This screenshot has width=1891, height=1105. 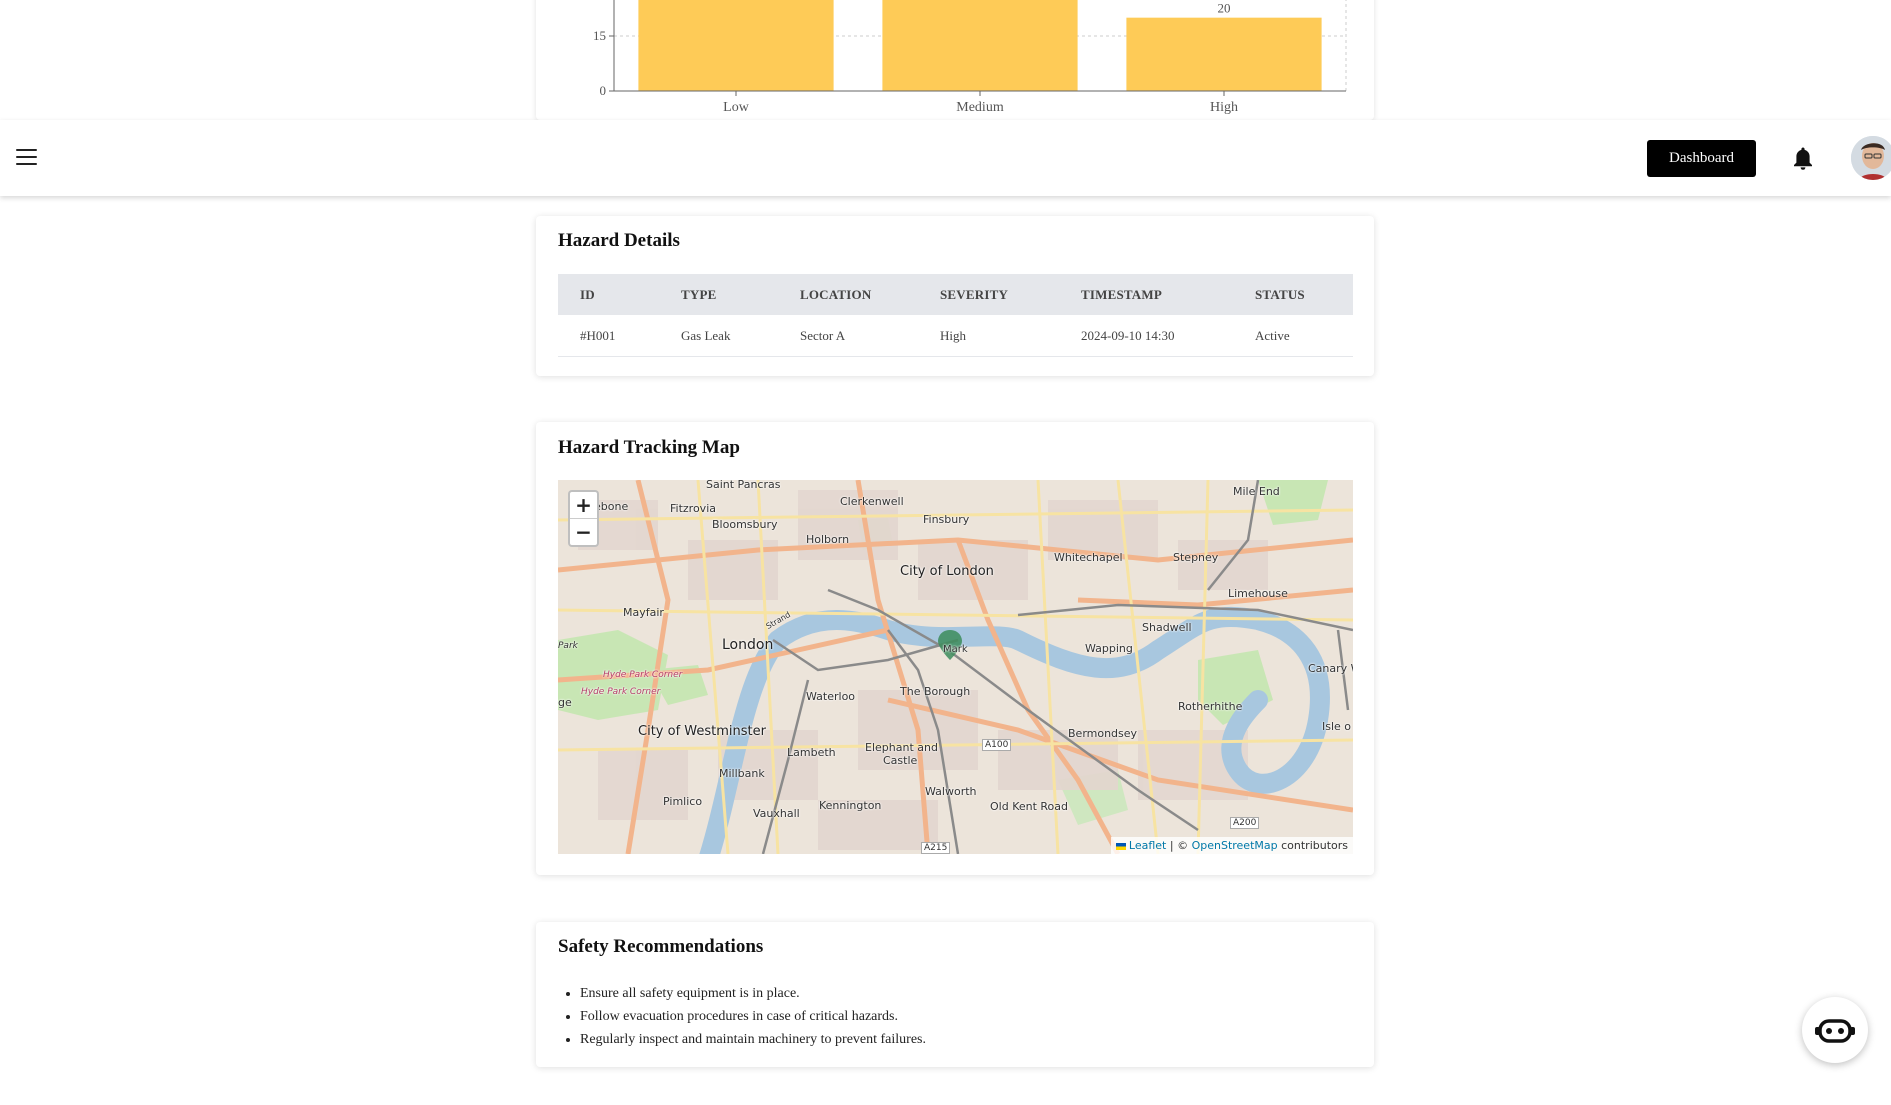 What do you see at coordinates (988, 294) in the screenshot?
I see `col-severity: SEVERITY` at bounding box center [988, 294].